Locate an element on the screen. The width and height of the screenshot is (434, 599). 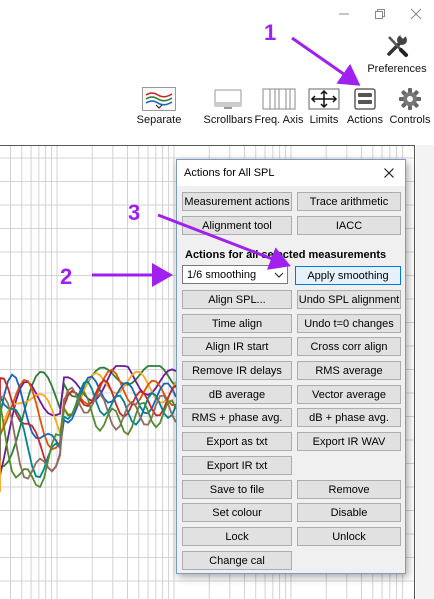
limits-arrows-icon is located at coordinates (324, 99).